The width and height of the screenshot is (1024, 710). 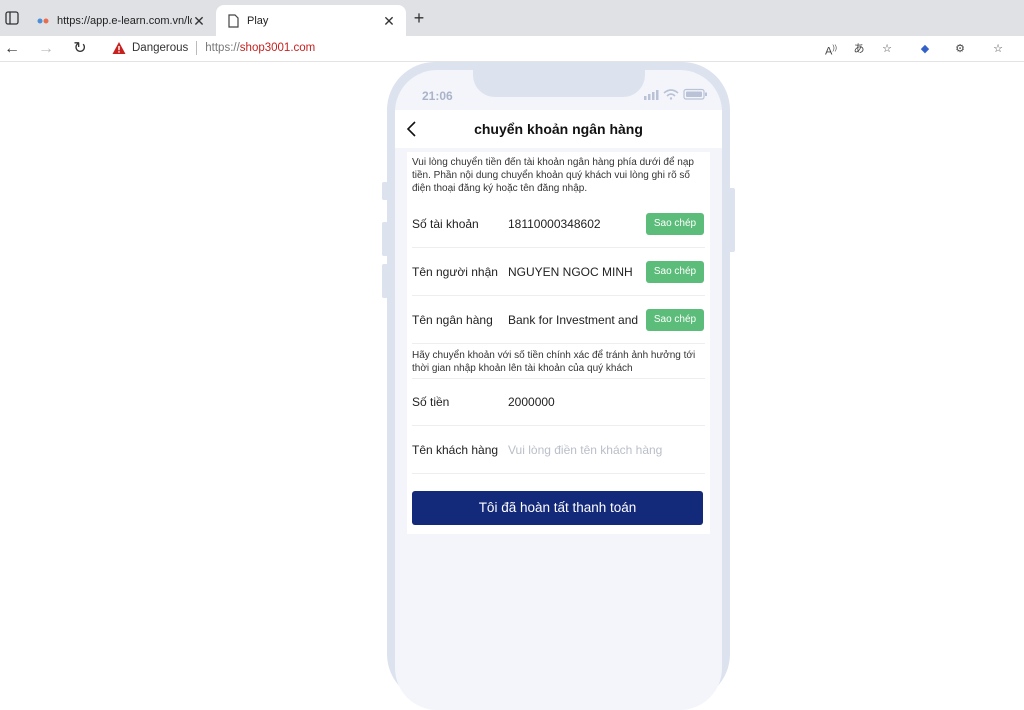 I want to click on page-title: chuyển khoản ngân hàng, so click(x=558, y=129).